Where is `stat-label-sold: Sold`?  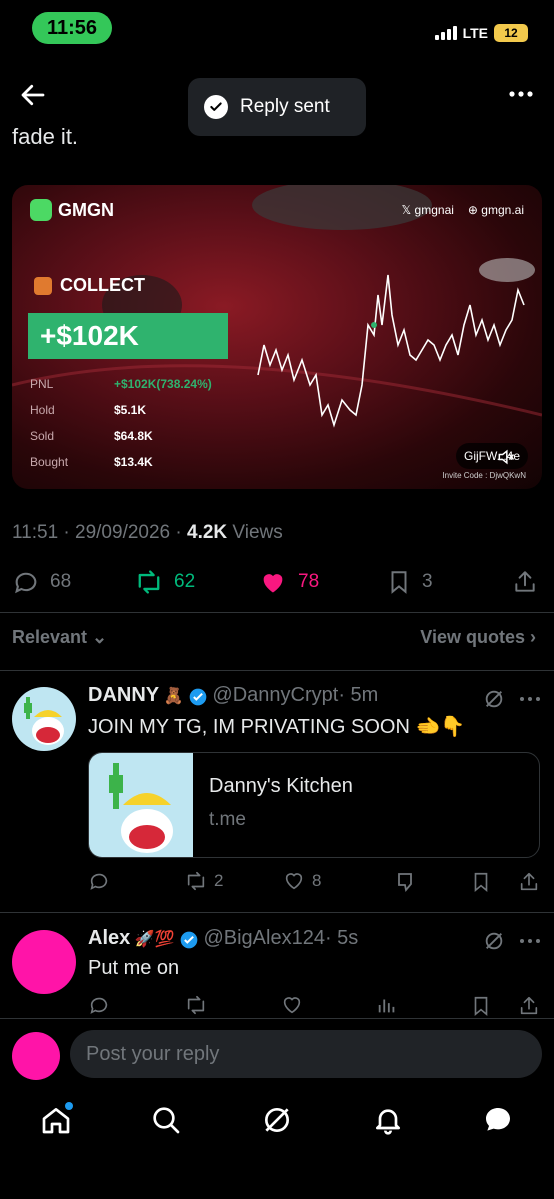
stat-label-sold: Sold is located at coordinates (42, 436).